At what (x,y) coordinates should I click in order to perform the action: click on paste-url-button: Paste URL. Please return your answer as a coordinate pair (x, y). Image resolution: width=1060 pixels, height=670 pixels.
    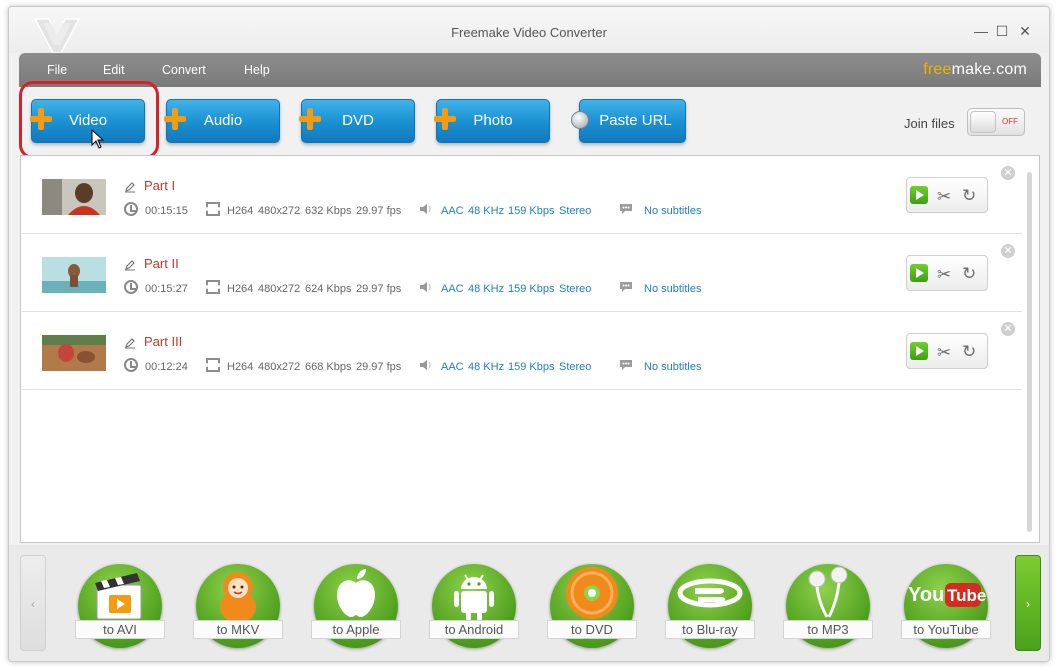
    Looking at the image, I should click on (632, 121).